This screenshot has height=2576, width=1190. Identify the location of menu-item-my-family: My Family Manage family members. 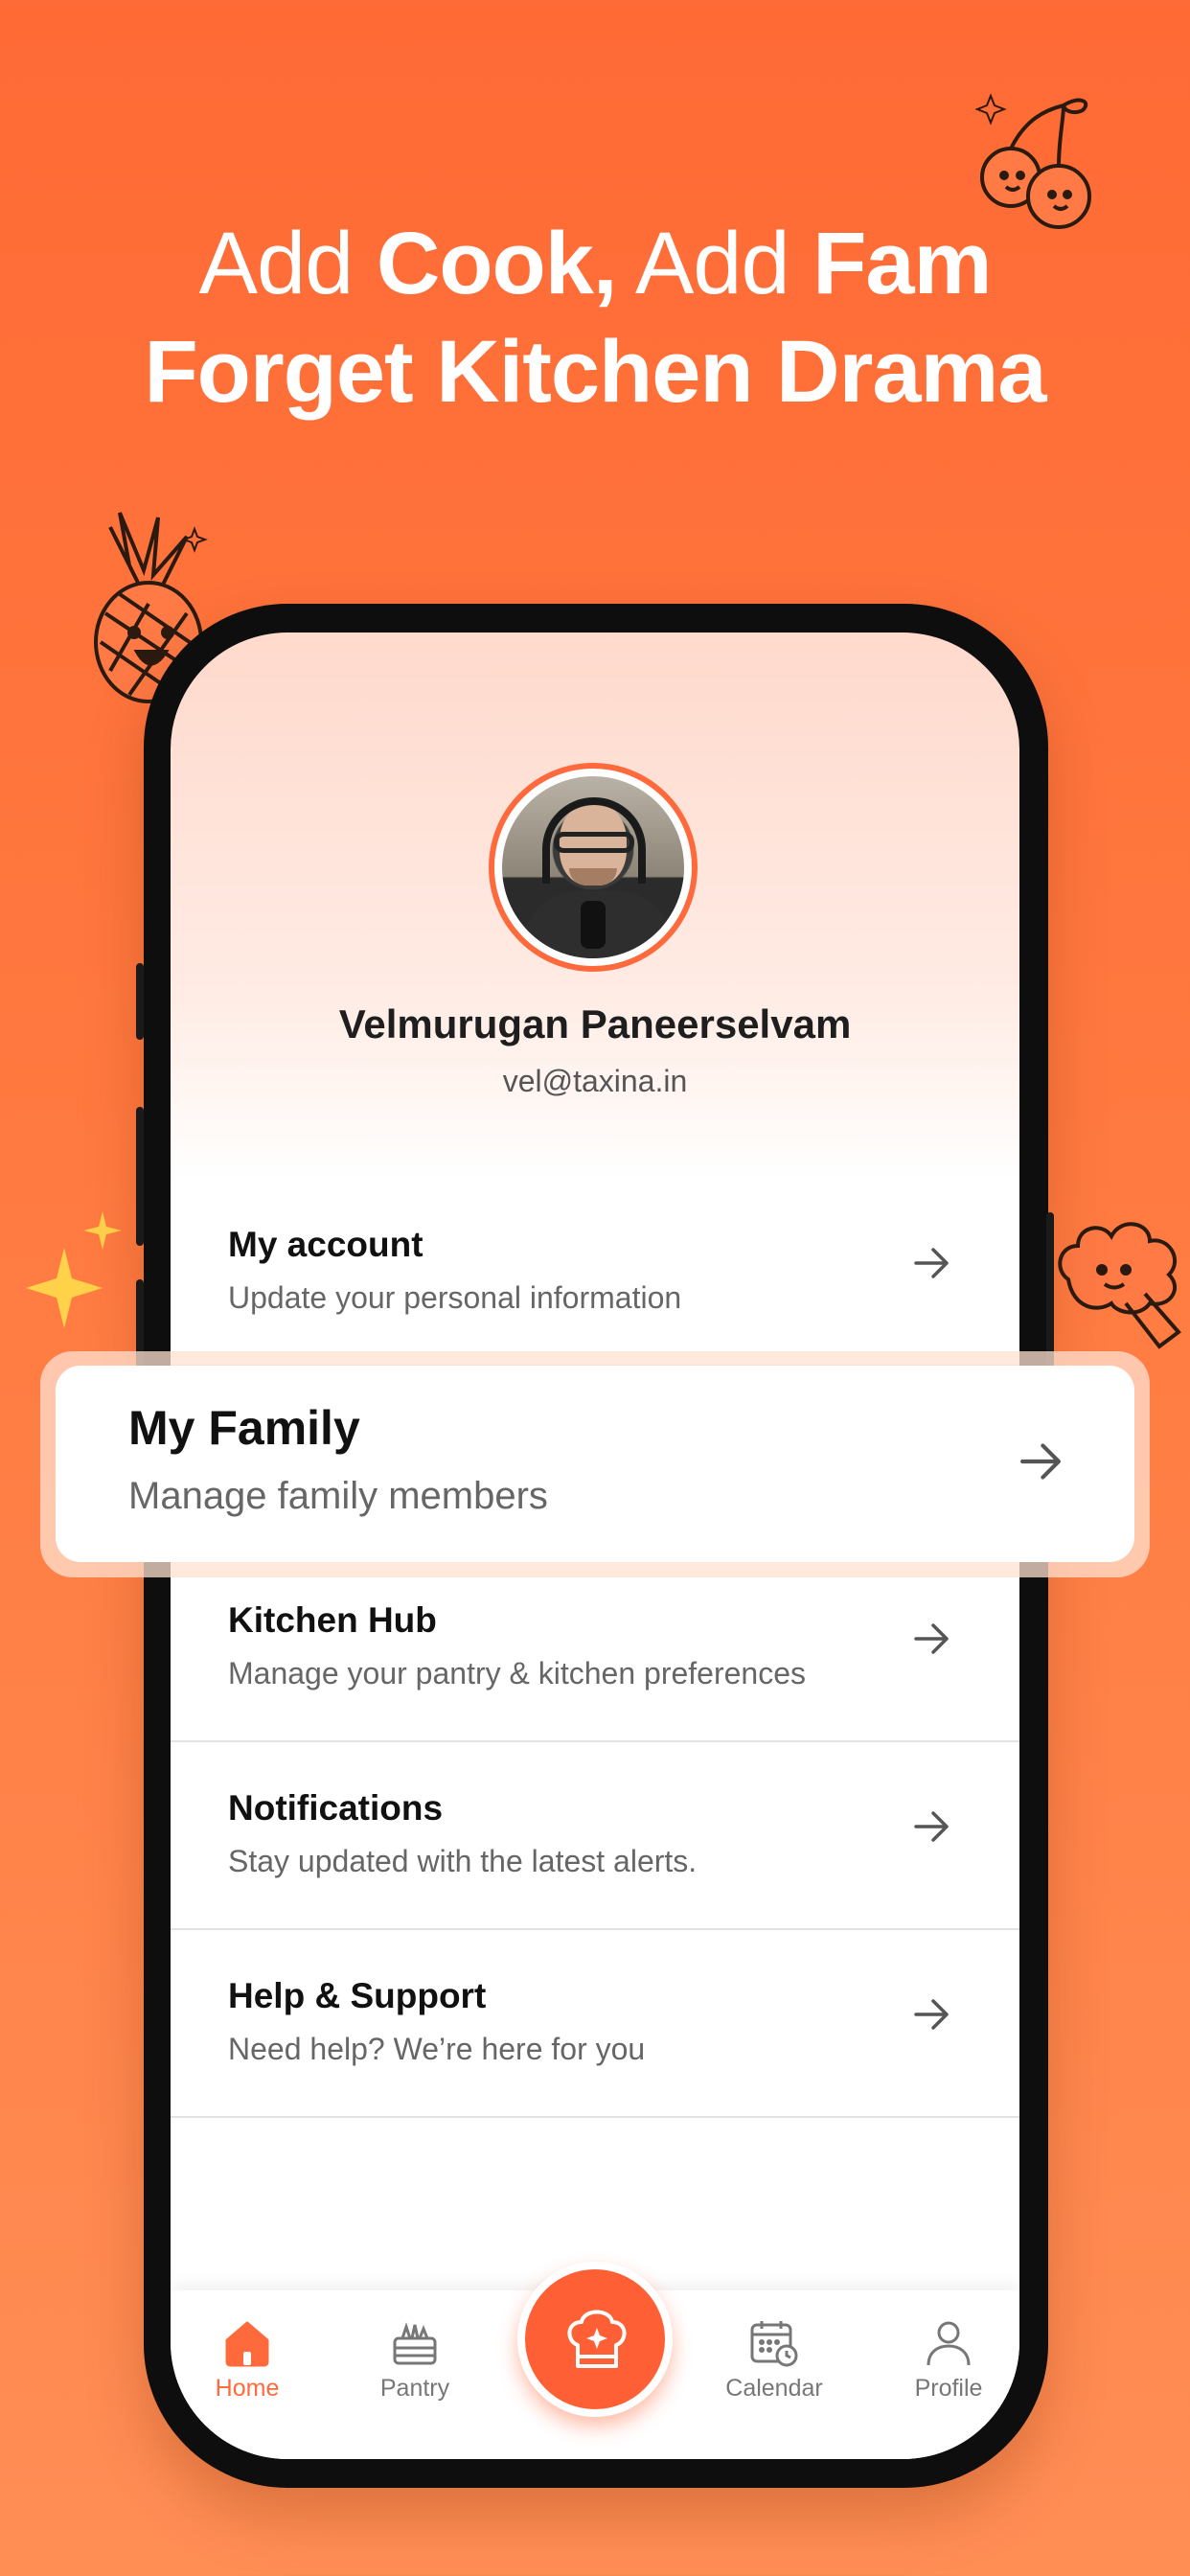
(595, 1464).